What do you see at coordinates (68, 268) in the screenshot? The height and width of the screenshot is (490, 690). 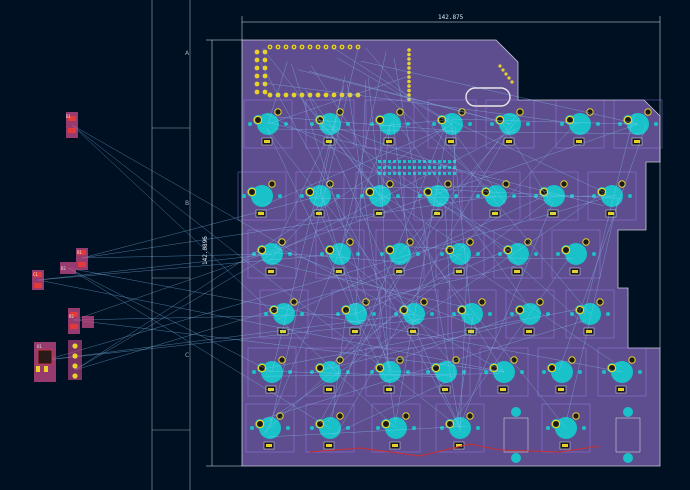 I see `footprint-d2: D2` at bounding box center [68, 268].